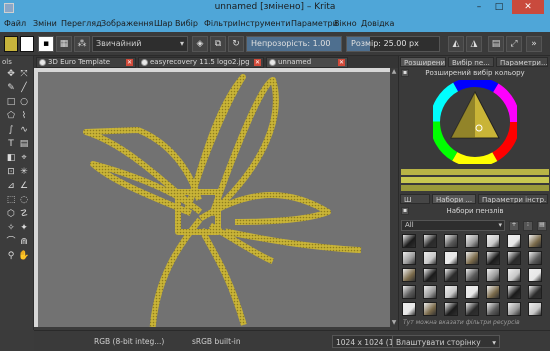 The image size is (550, 351). I want to click on menu-layer: Шар, so click(163, 23).